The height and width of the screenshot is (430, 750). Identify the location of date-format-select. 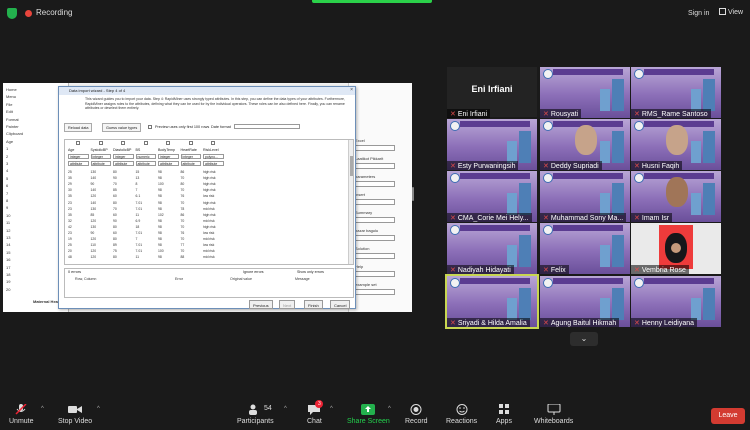
(267, 126).